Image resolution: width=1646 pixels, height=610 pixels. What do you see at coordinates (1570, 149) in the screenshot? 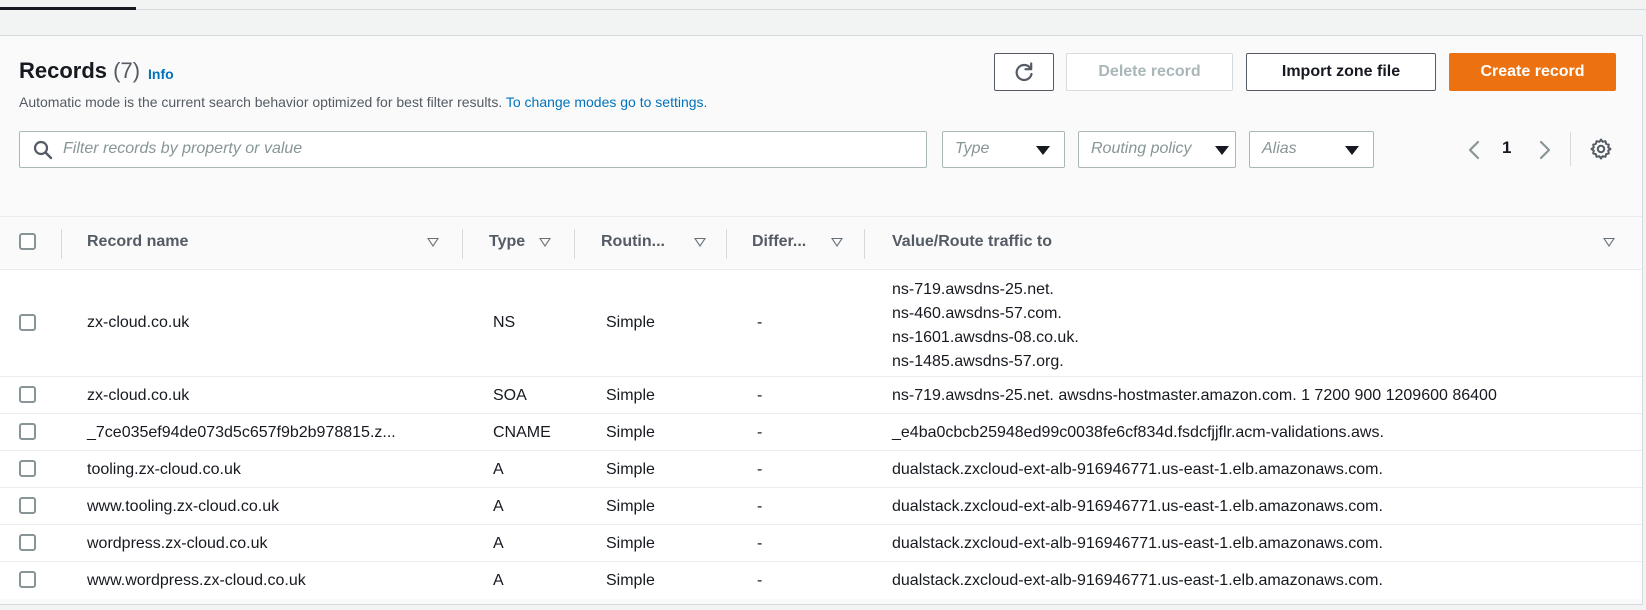
I see `pager-divider` at bounding box center [1570, 149].